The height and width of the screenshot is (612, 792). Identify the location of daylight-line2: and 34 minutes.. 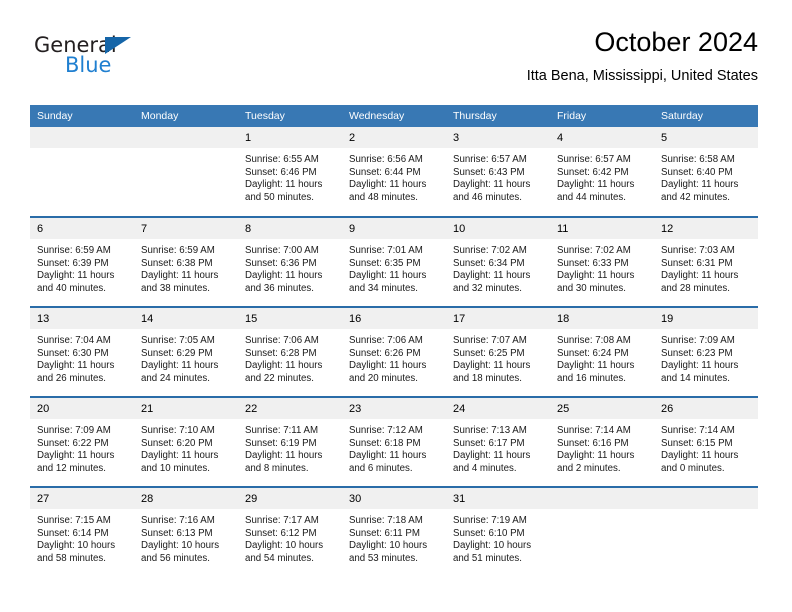
(383, 288).